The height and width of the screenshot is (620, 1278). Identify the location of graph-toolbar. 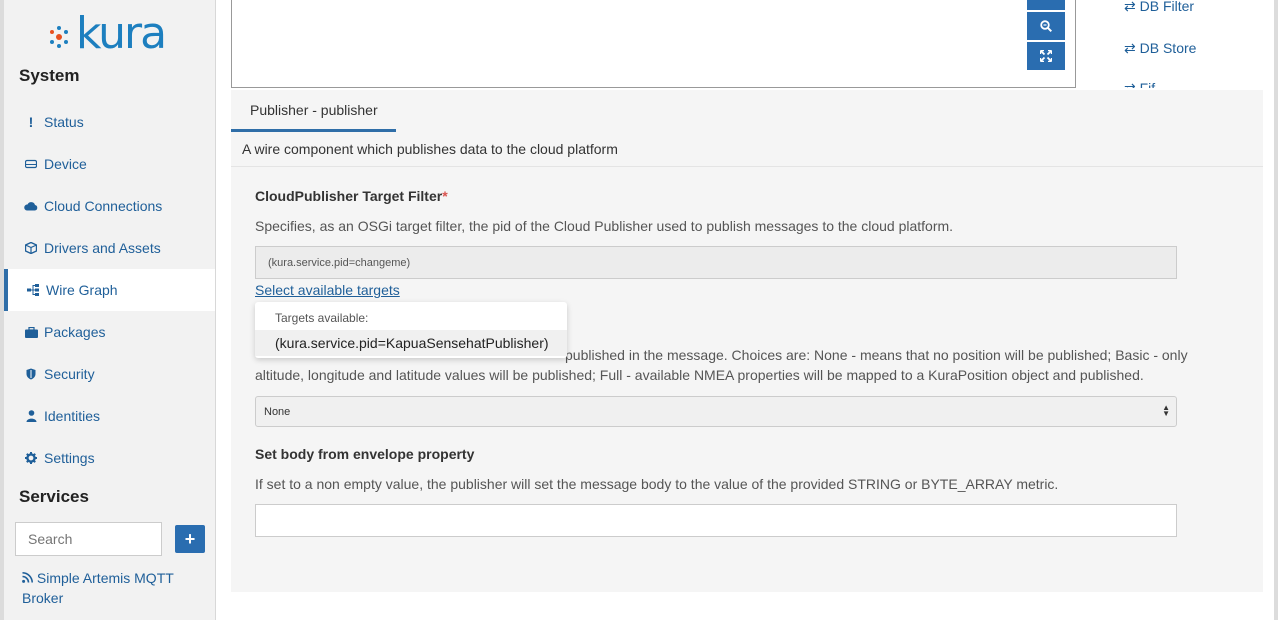
(1046, 36).